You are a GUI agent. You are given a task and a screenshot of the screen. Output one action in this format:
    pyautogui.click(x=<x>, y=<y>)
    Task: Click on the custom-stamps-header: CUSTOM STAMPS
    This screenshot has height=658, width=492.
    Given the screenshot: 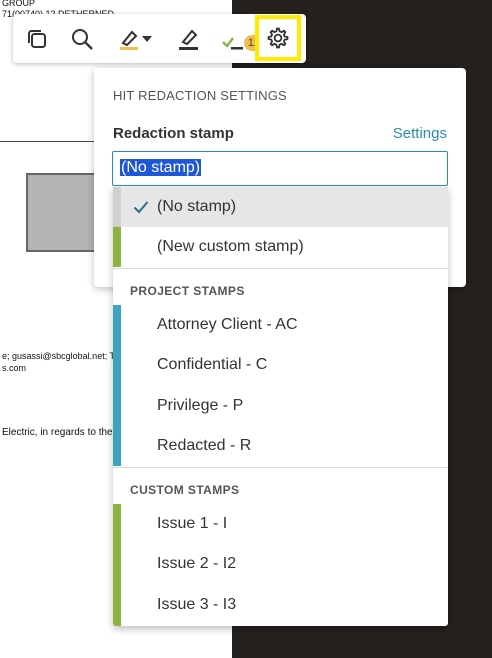 What is the action you would take?
    pyautogui.click(x=185, y=490)
    